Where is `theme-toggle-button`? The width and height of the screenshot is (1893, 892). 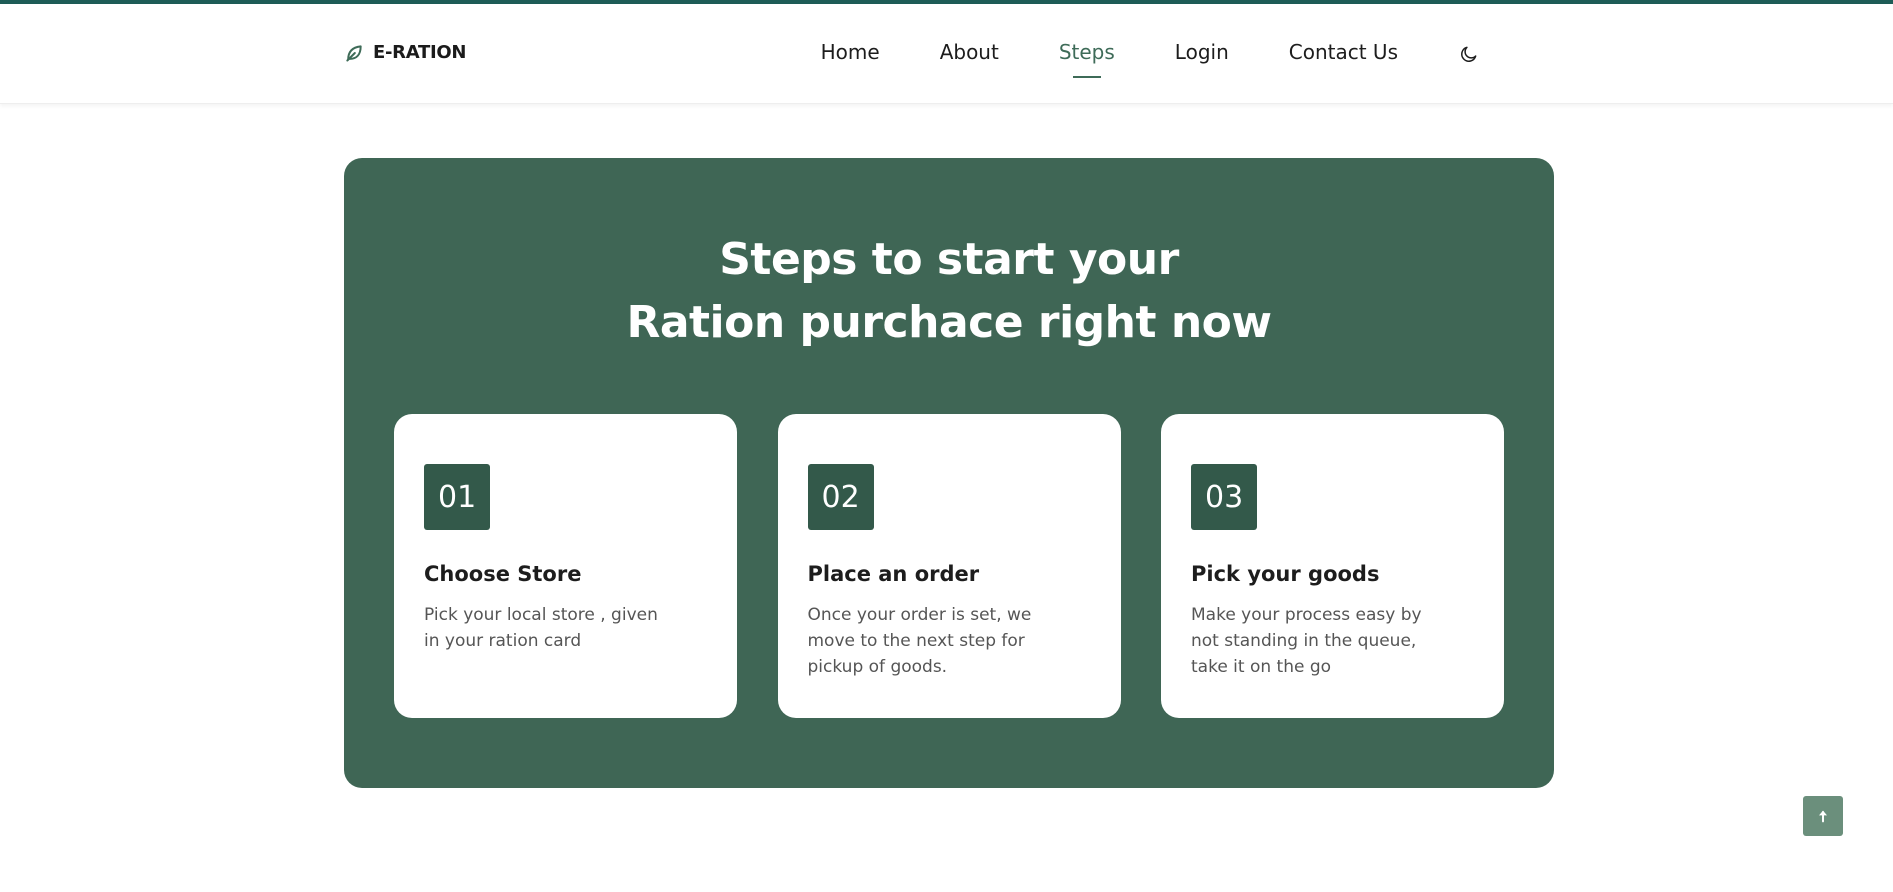
theme-toggle-button is located at coordinates (1469, 54).